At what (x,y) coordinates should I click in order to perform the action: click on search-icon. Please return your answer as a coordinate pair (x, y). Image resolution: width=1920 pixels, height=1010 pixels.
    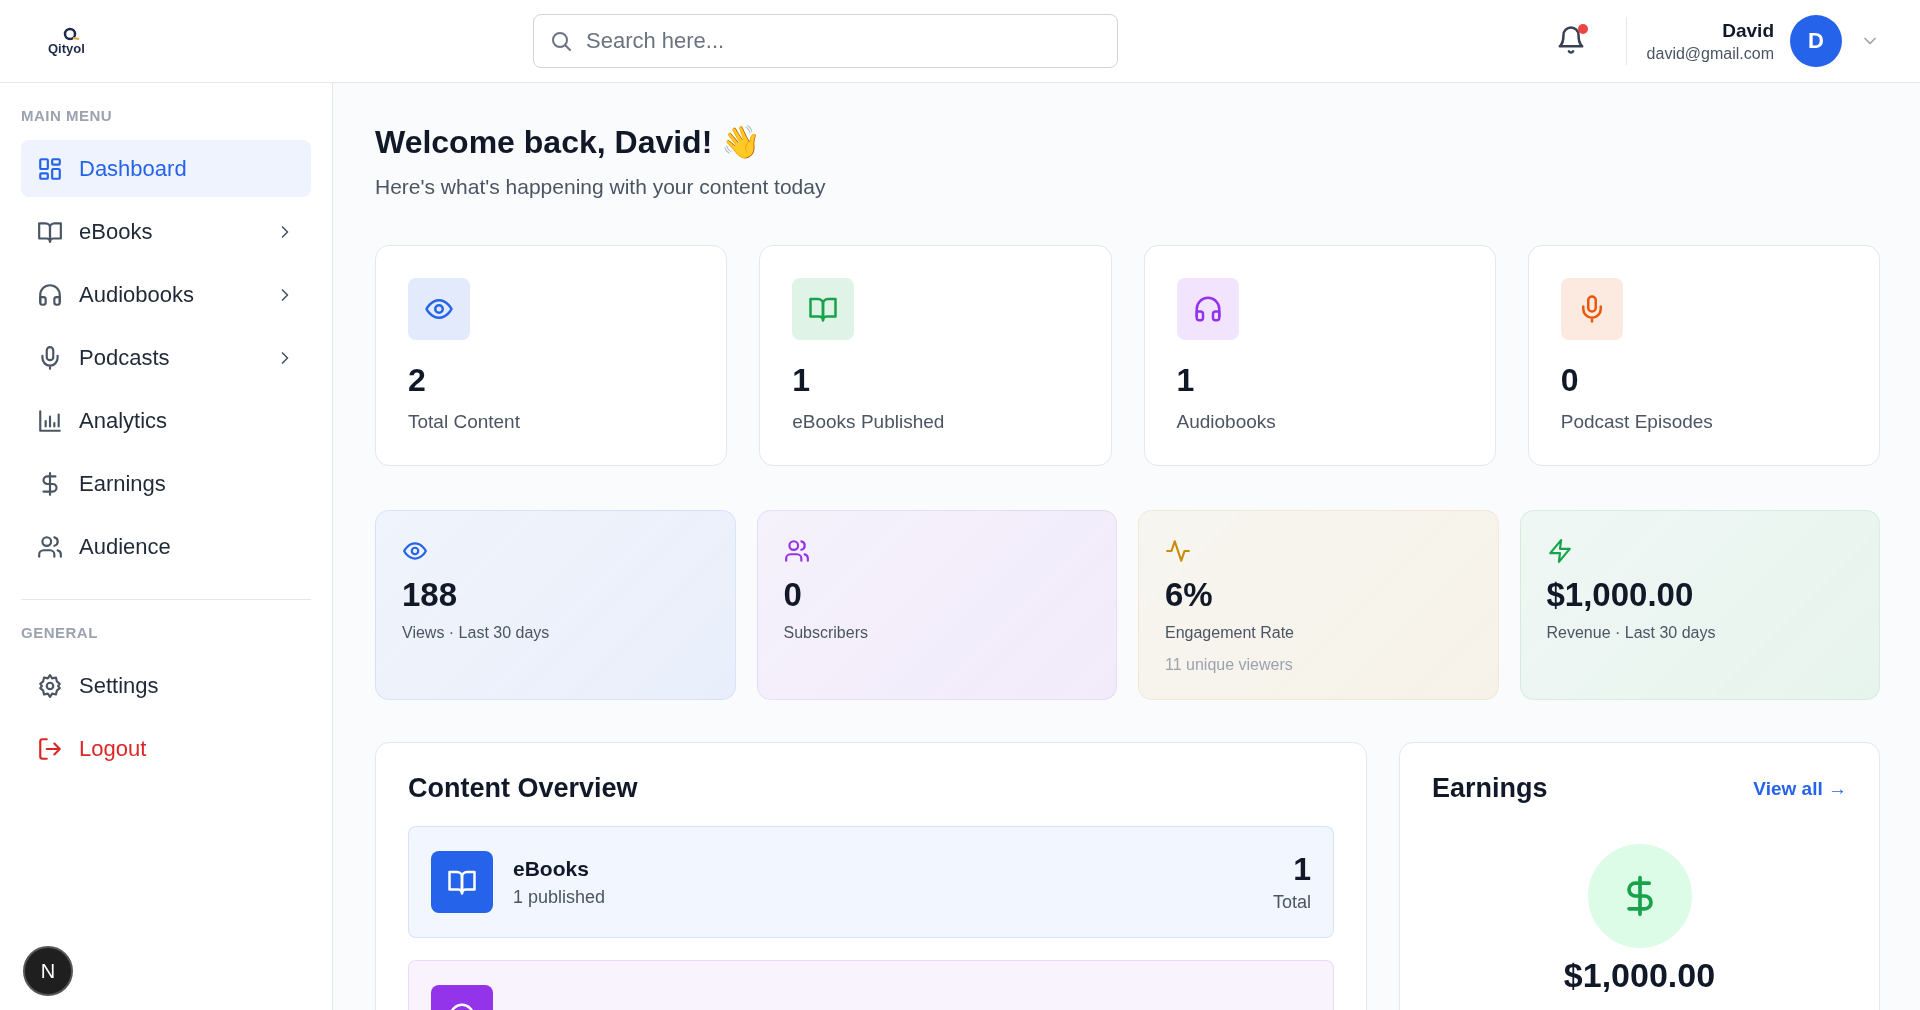
    Looking at the image, I should click on (561, 41).